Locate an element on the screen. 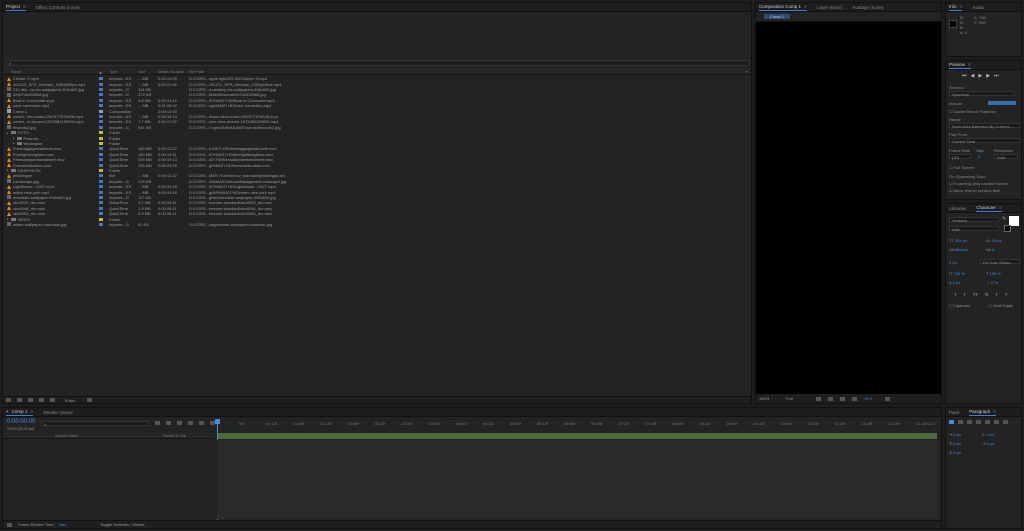 Image resolution: width=1024 pixels, height=531 pixels. tab-project: Project ≡ is located at coordinates (16, 7).